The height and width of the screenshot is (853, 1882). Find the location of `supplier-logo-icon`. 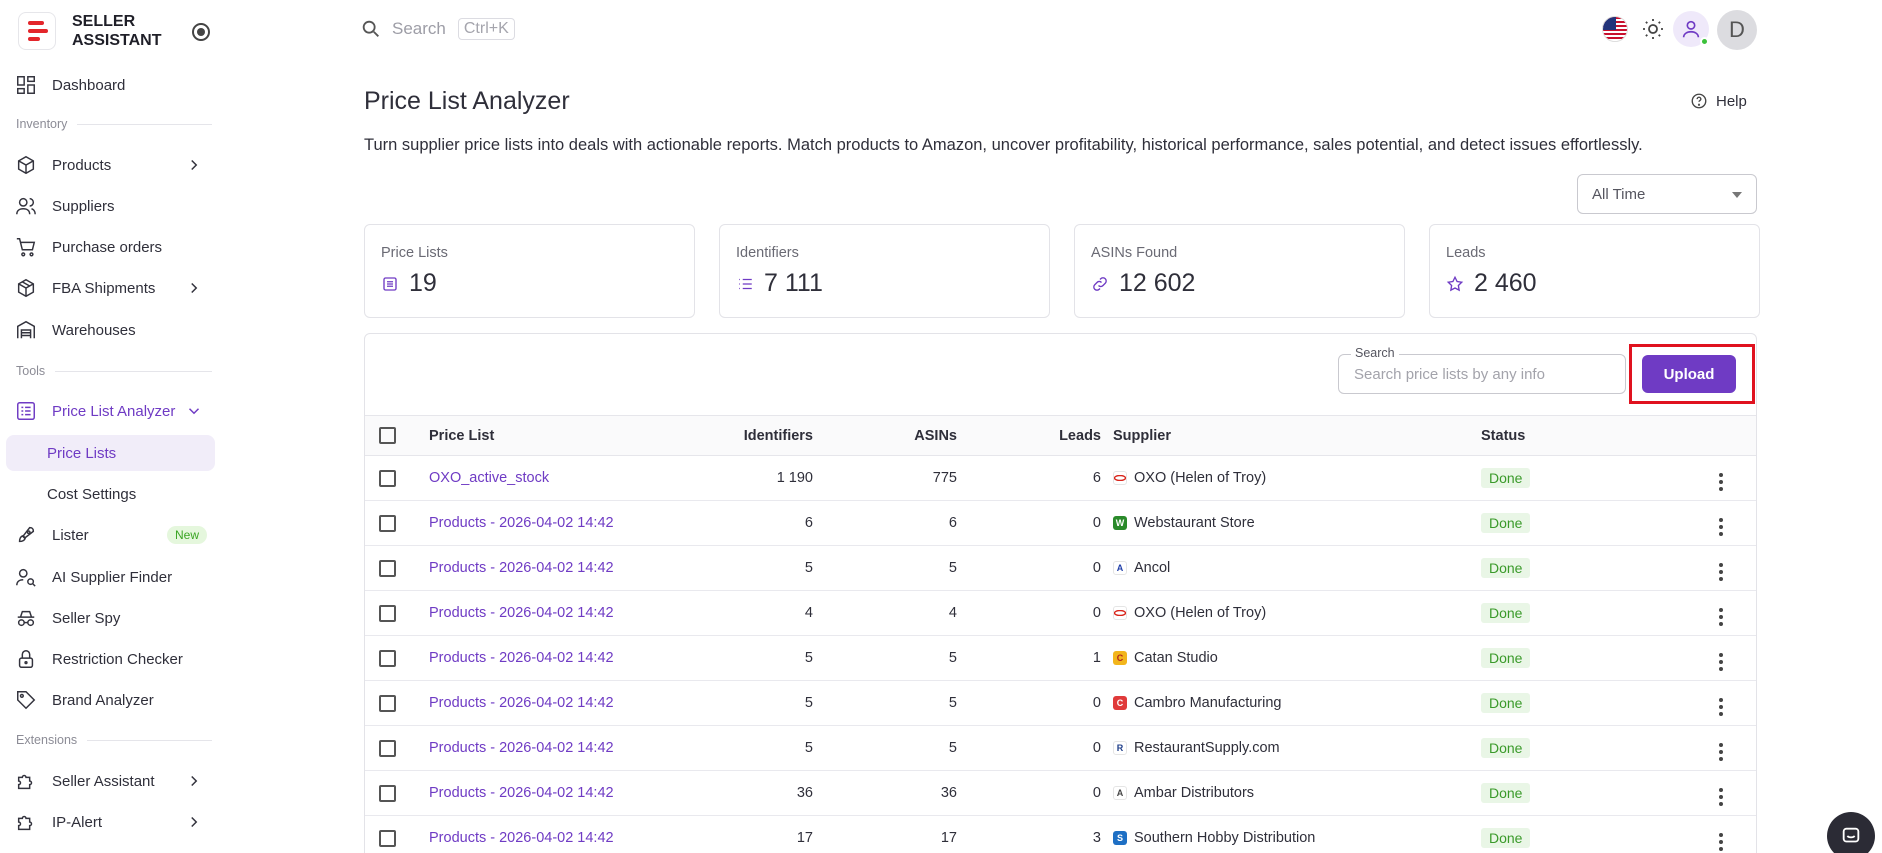

supplier-logo-icon is located at coordinates (1120, 478).